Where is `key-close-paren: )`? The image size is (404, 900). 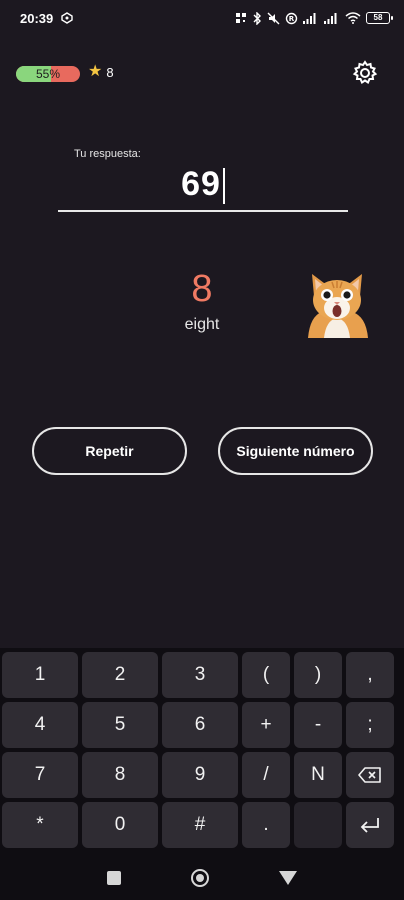 key-close-paren: ) is located at coordinates (318, 675).